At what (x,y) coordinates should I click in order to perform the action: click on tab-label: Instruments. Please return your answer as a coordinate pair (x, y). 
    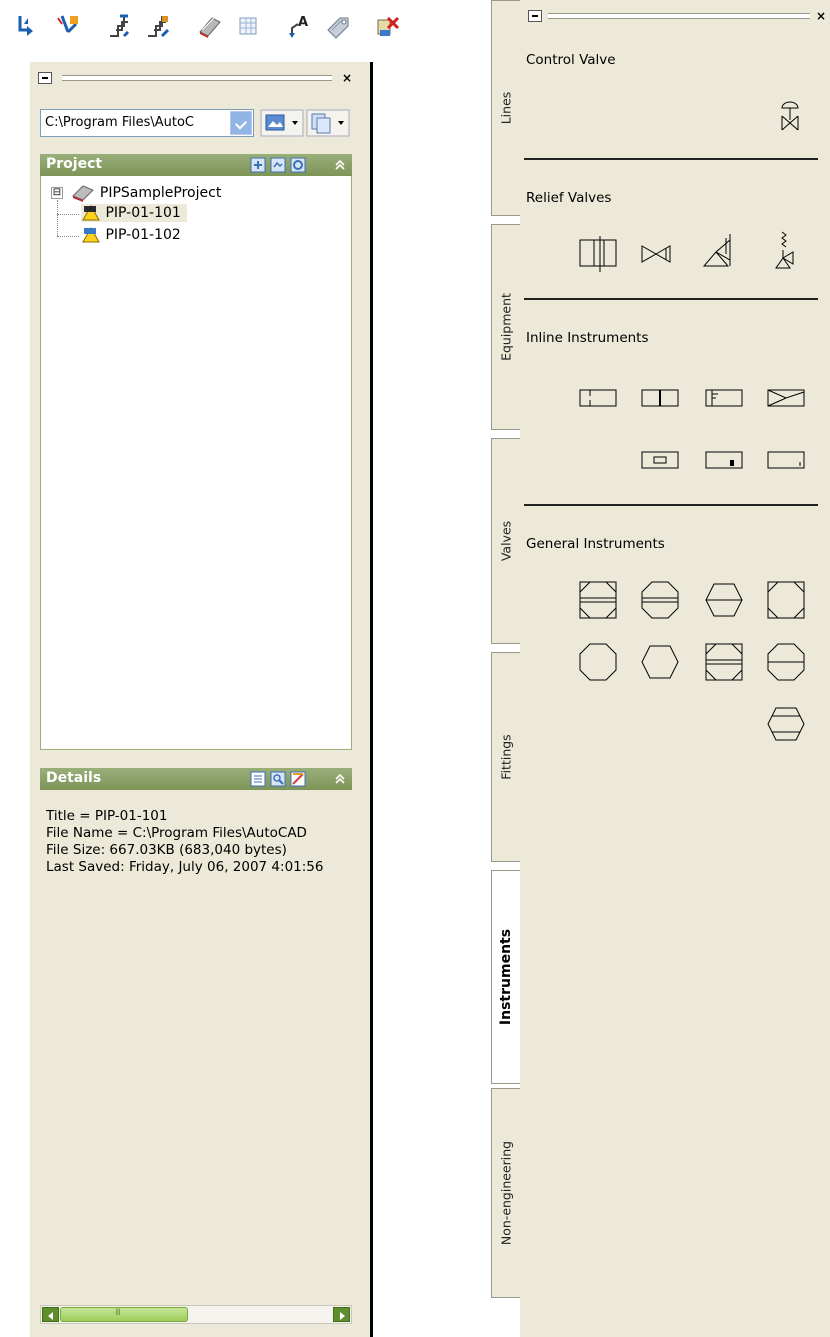
    Looking at the image, I should click on (506, 977).